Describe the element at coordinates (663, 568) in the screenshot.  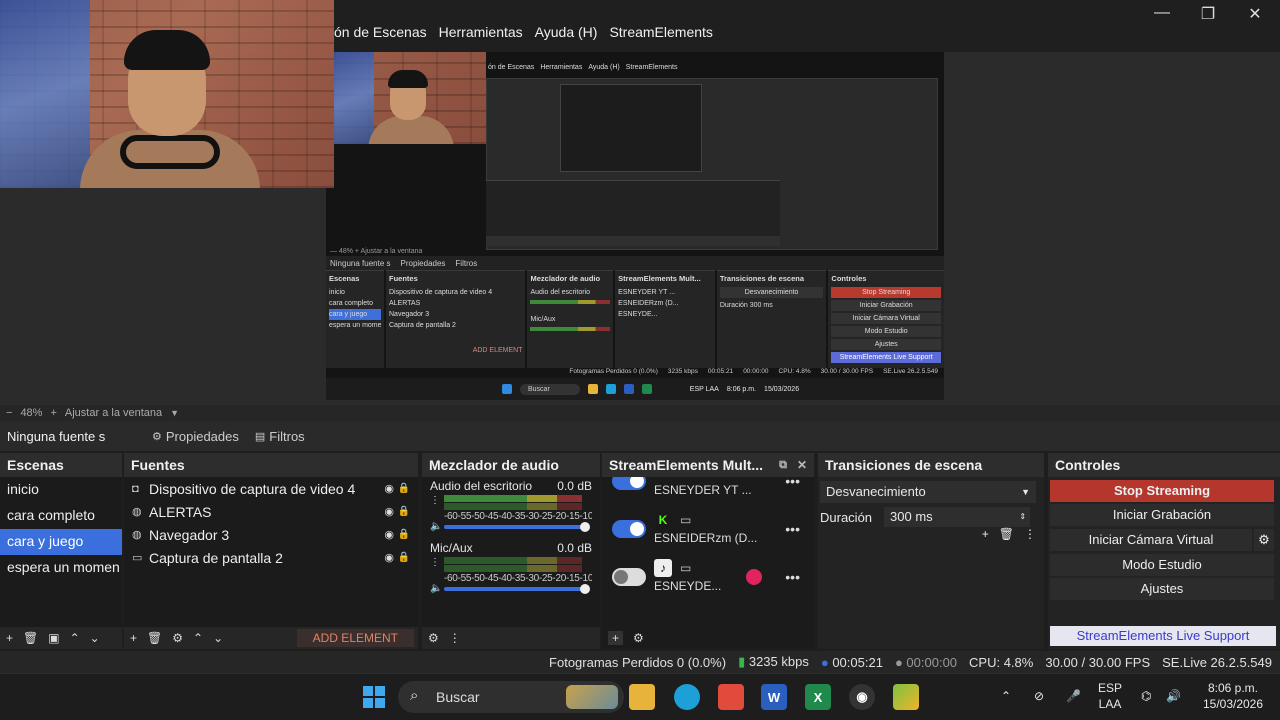
I see `tiktok-icon: ♪` at that location.